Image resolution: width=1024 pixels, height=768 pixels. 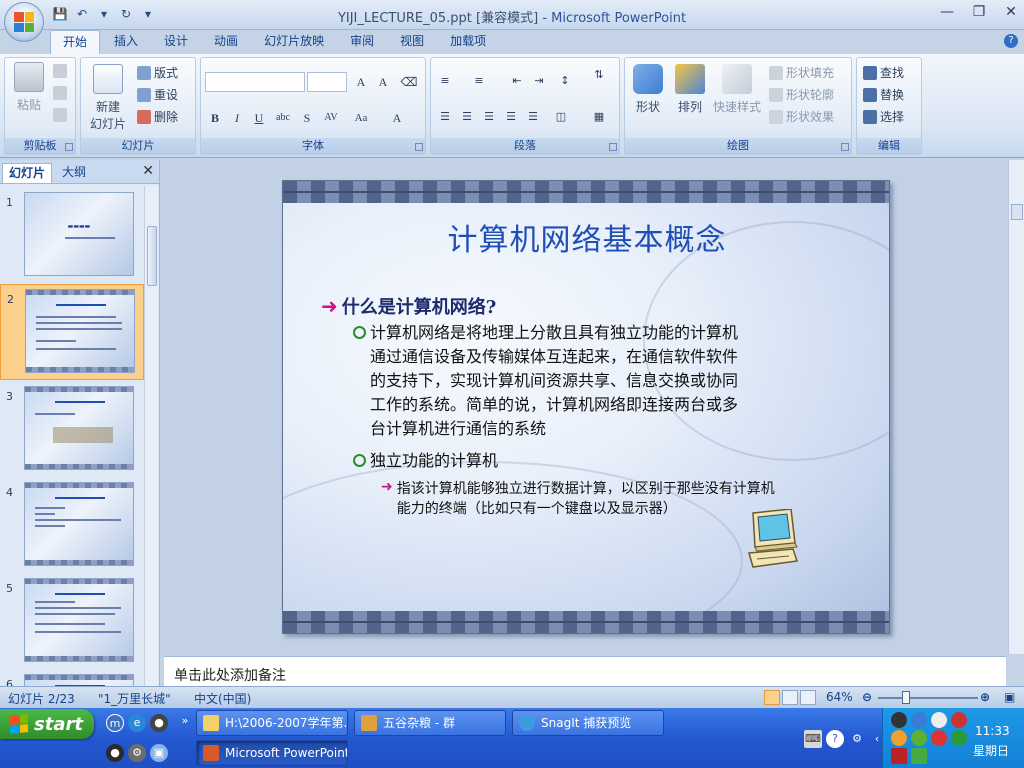 What do you see at coordinates (561, 117) in the screenshot?
I see `columns-icon: ◫` at bounding box center [561, 117].